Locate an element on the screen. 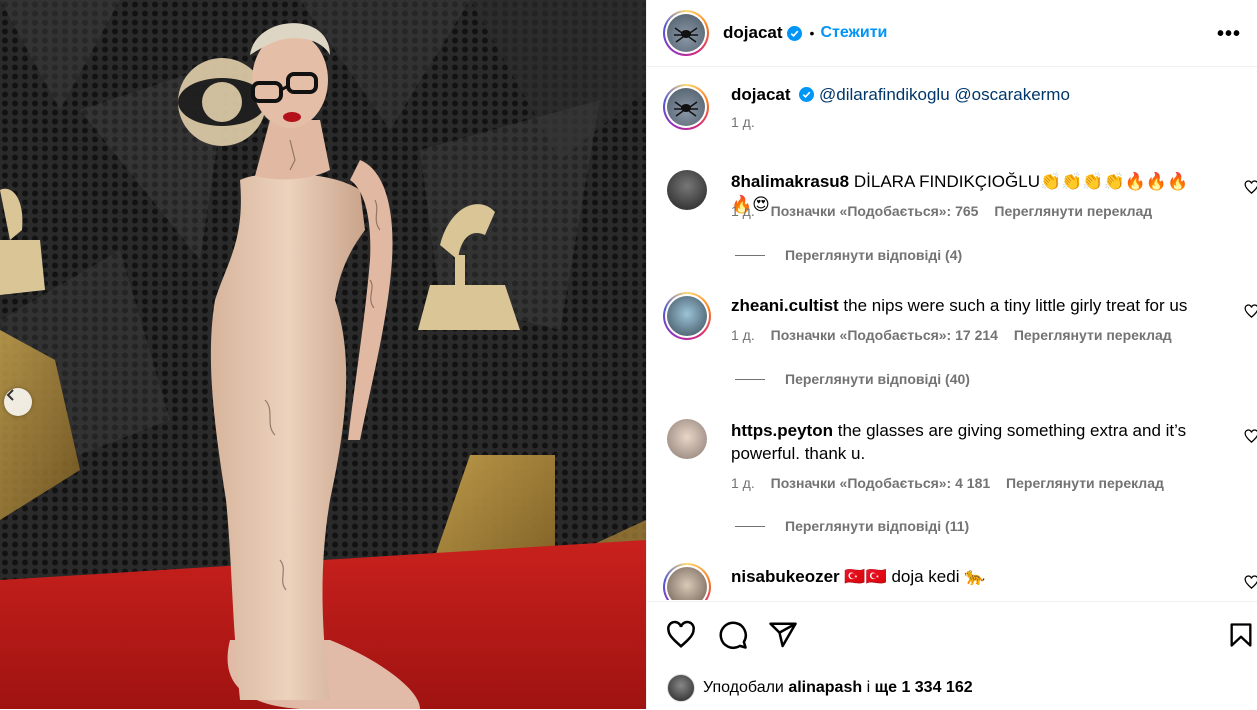 This screenshot has width=1257, height=710. comment-username: zheani.cultist is located at coordinates (785, 305).